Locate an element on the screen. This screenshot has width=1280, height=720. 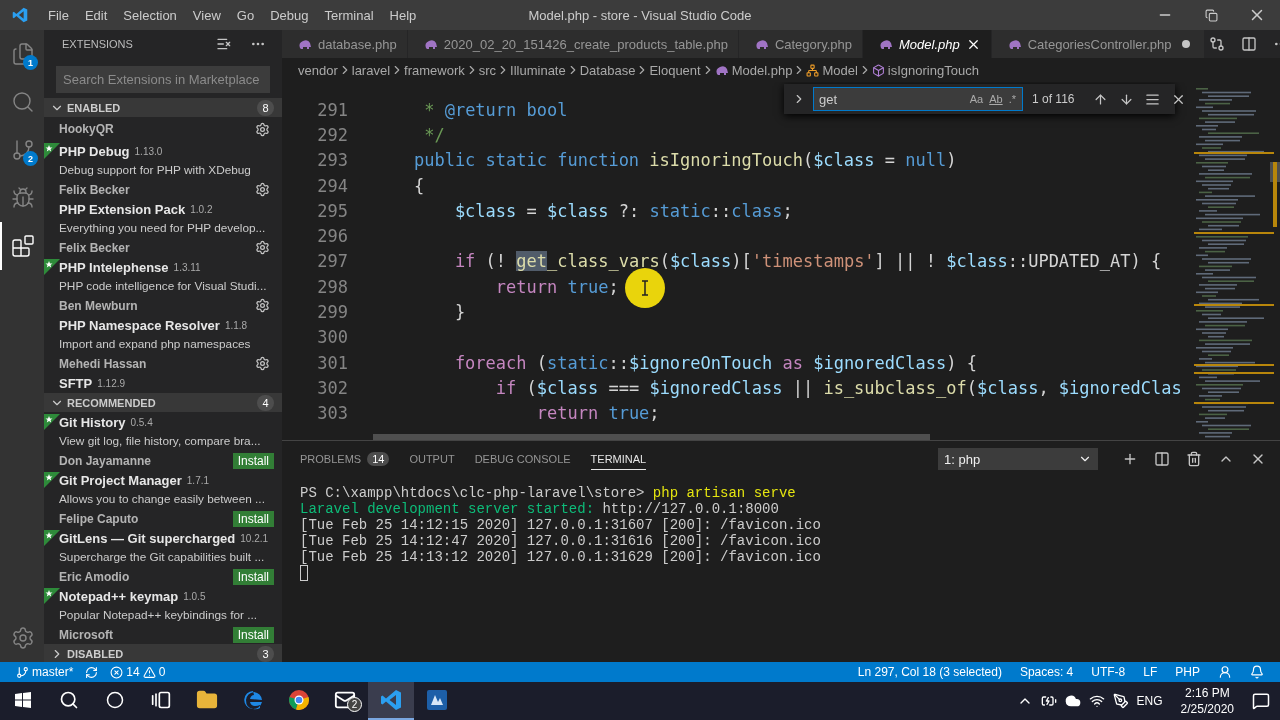
status-item: LF is located at coordinates (1150, 672).